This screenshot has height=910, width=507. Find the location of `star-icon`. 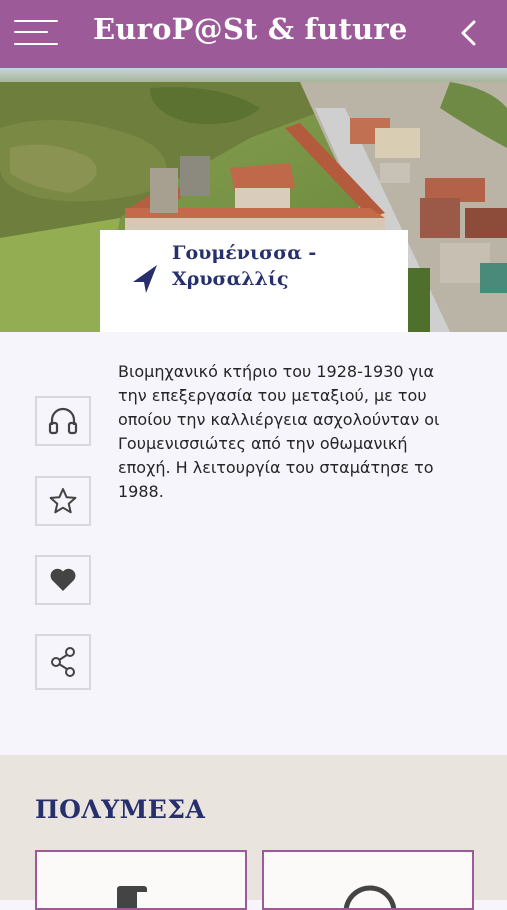

star-icon is located at coordinates (63, 501).